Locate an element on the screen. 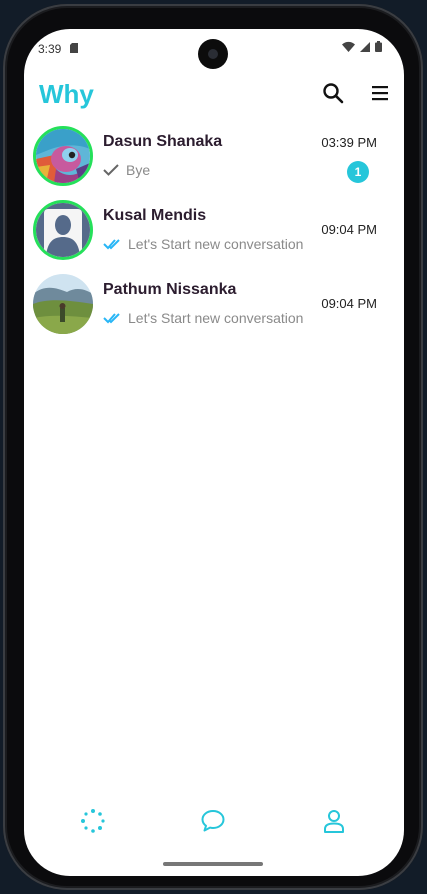  search-icon is located at coordinates (333, 93).